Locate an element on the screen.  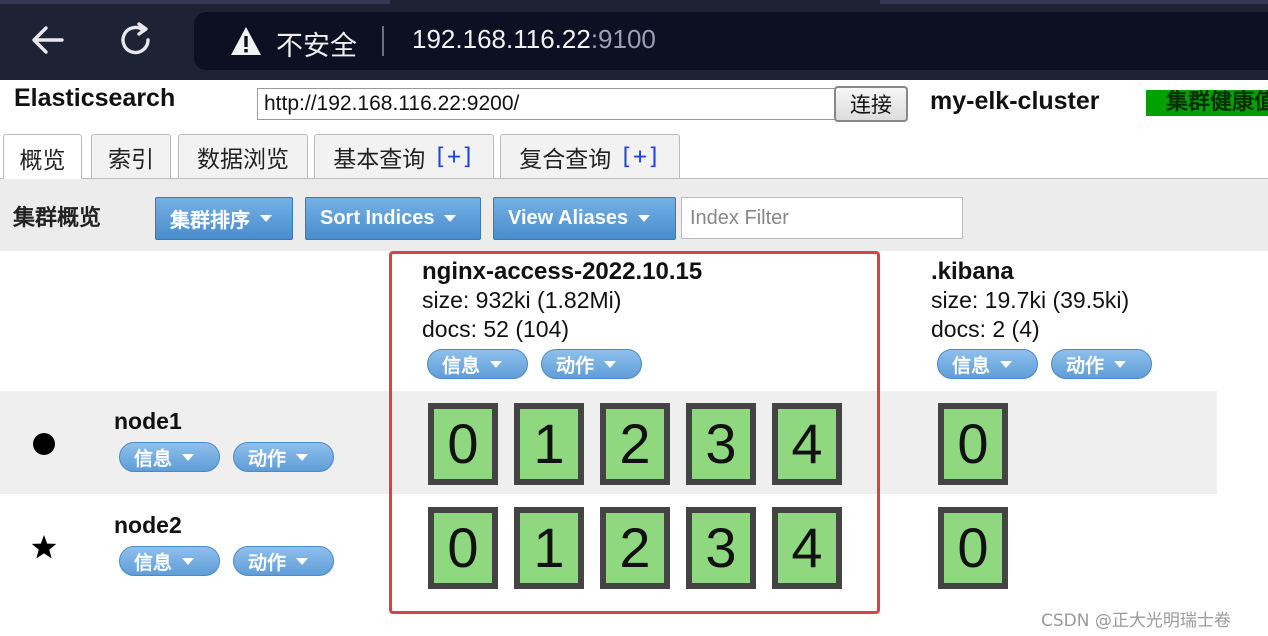
reload-icon is located at coordinates (136, 40).